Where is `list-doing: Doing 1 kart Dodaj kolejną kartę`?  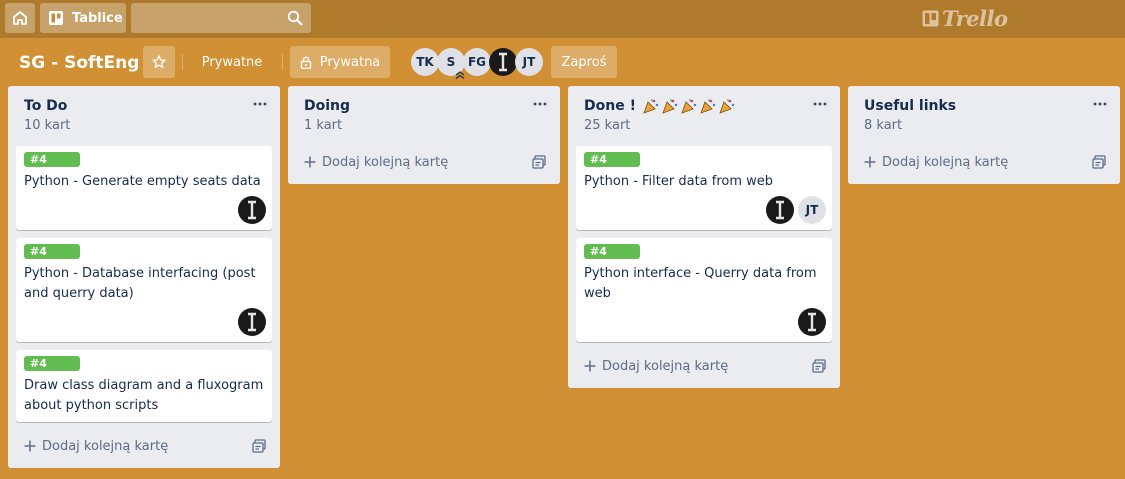
list-doing: Doing 1 kart Dodaj kolejną kartę is located at coordinates (424, 135).